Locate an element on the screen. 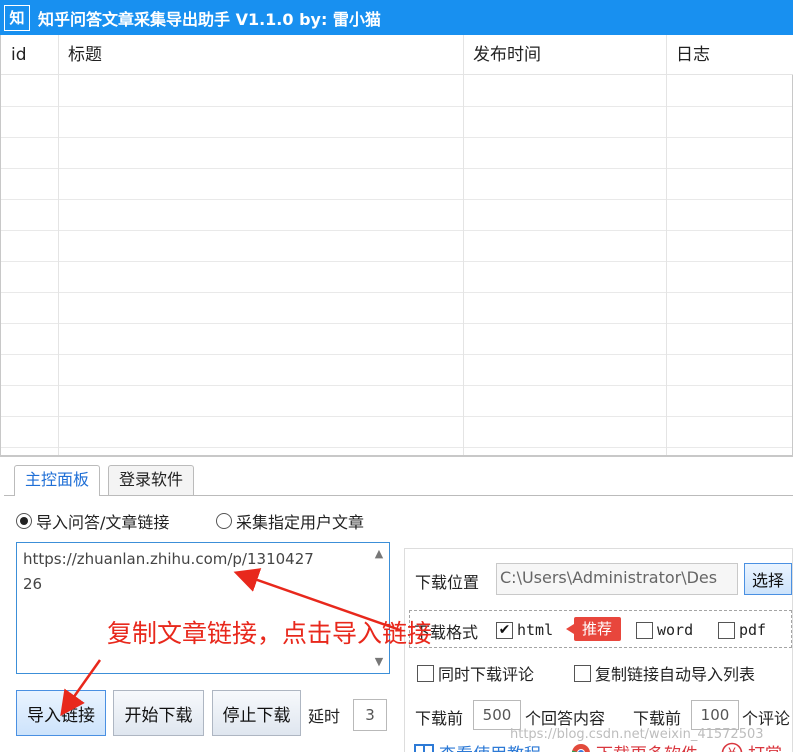  book-icon is located at coordinates (424, 747).